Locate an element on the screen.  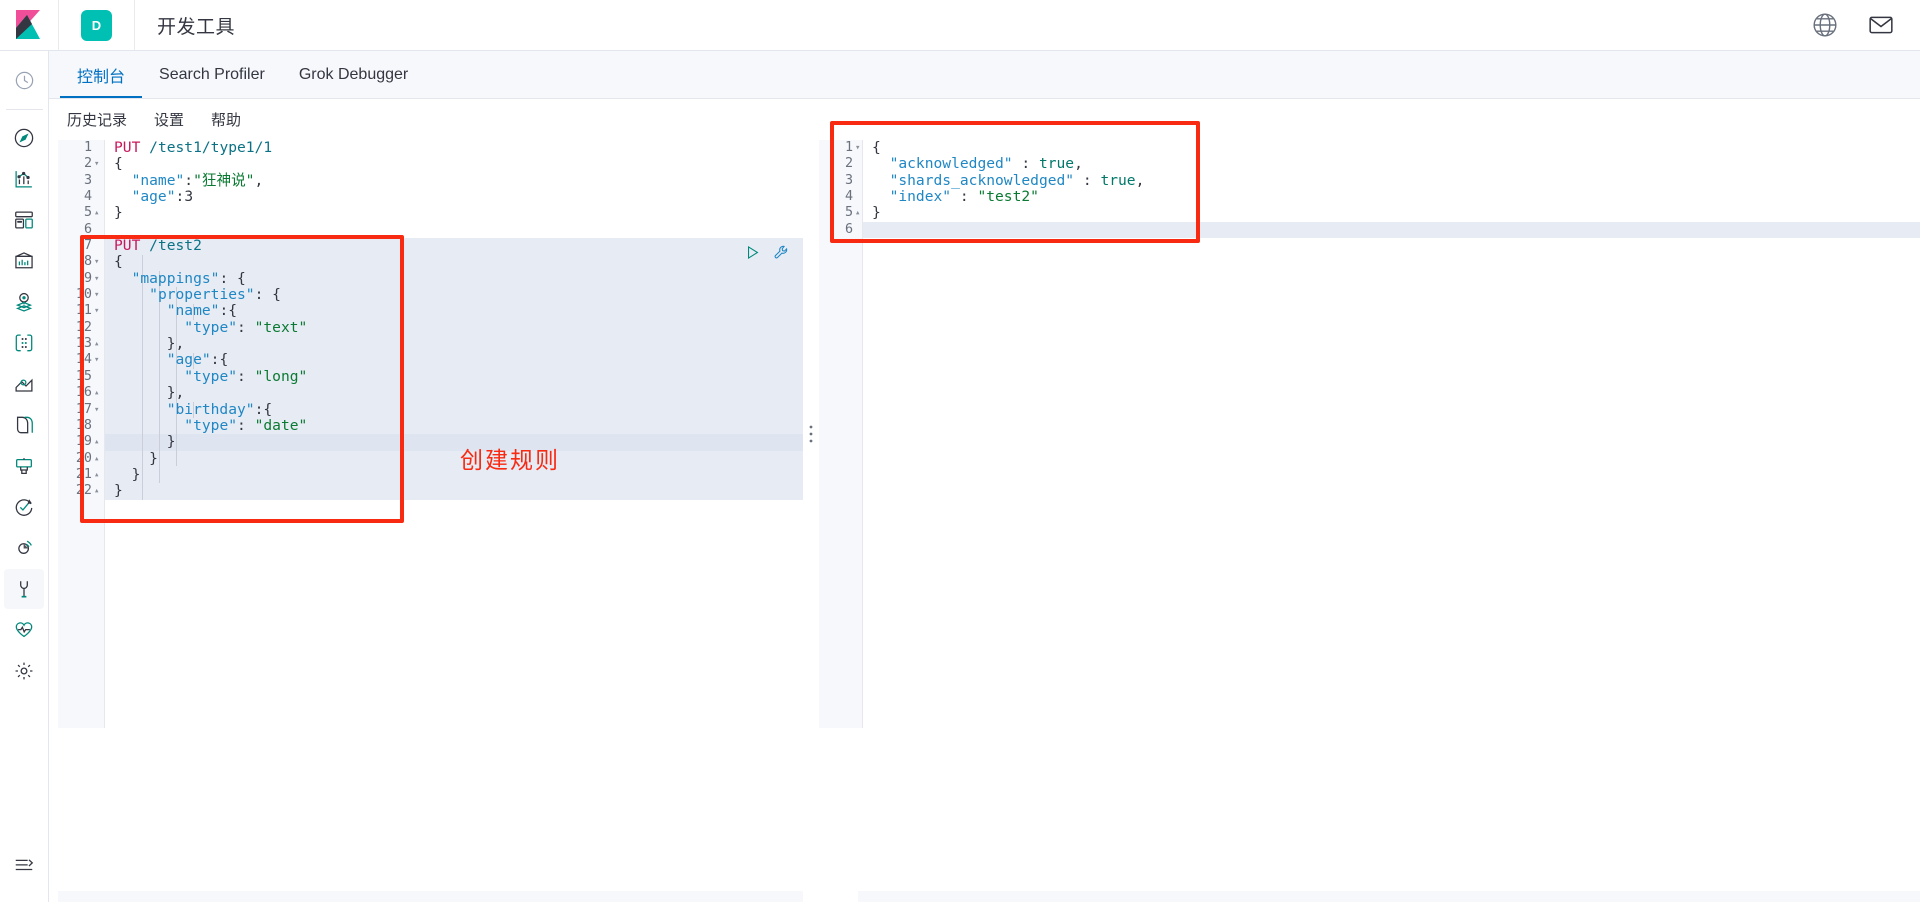
editor-splitter is located at coordinates (811, 434).